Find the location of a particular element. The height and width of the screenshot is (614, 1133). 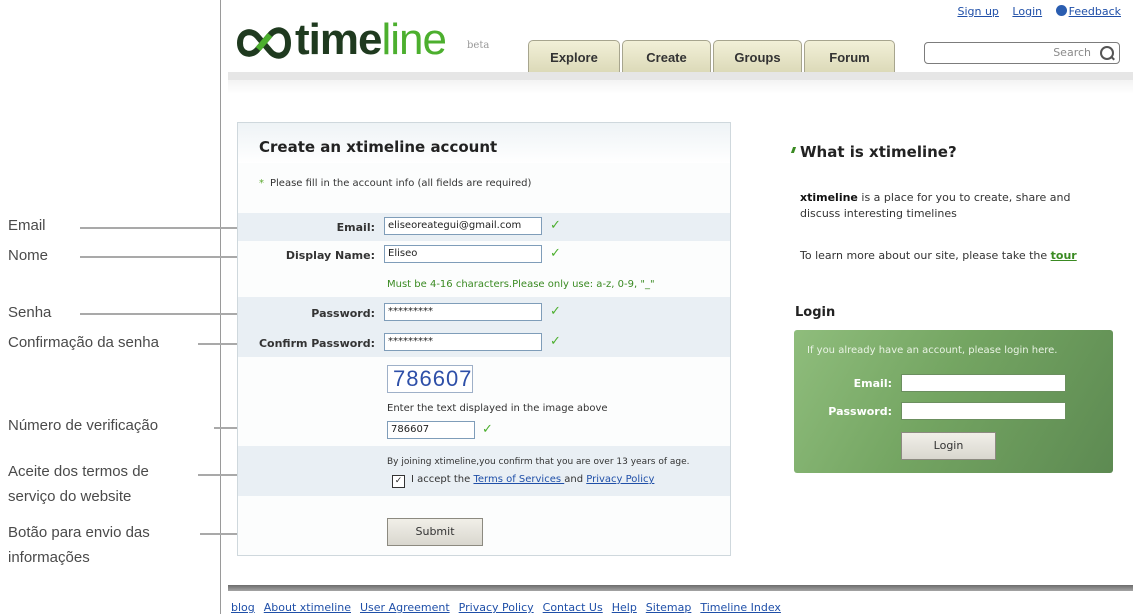

annotation-termos-line1: Aceite dos termos de is located at coordinates (78, 471).